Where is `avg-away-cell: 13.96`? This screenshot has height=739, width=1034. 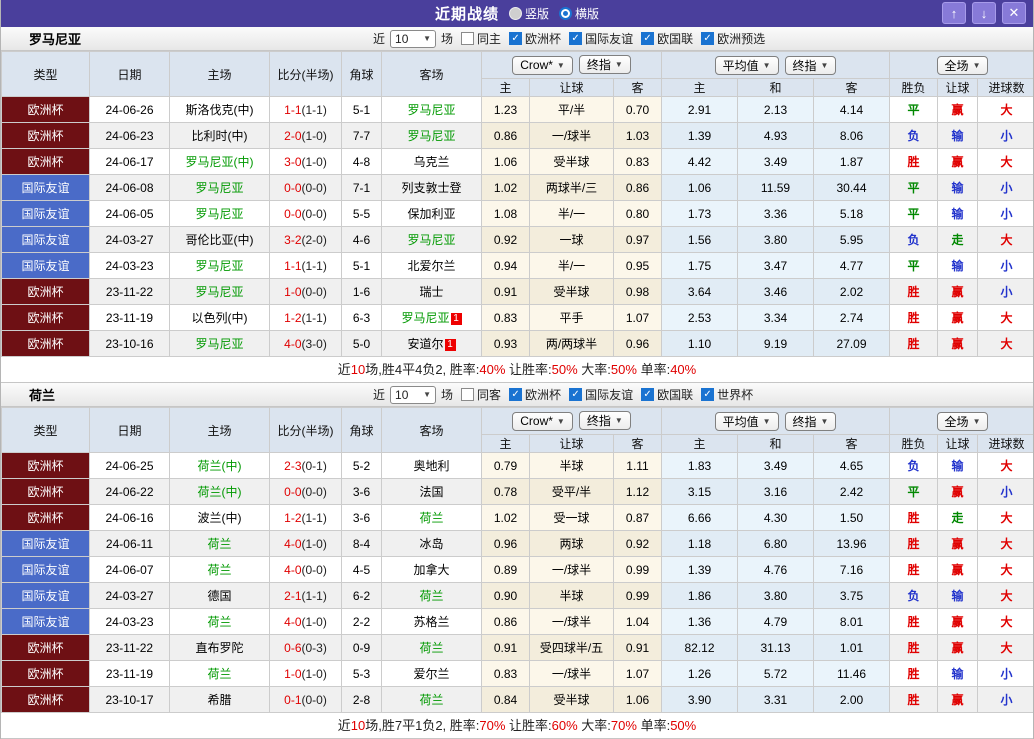 avg-away-cell: 13.96 is located at coordinates (851, 543).